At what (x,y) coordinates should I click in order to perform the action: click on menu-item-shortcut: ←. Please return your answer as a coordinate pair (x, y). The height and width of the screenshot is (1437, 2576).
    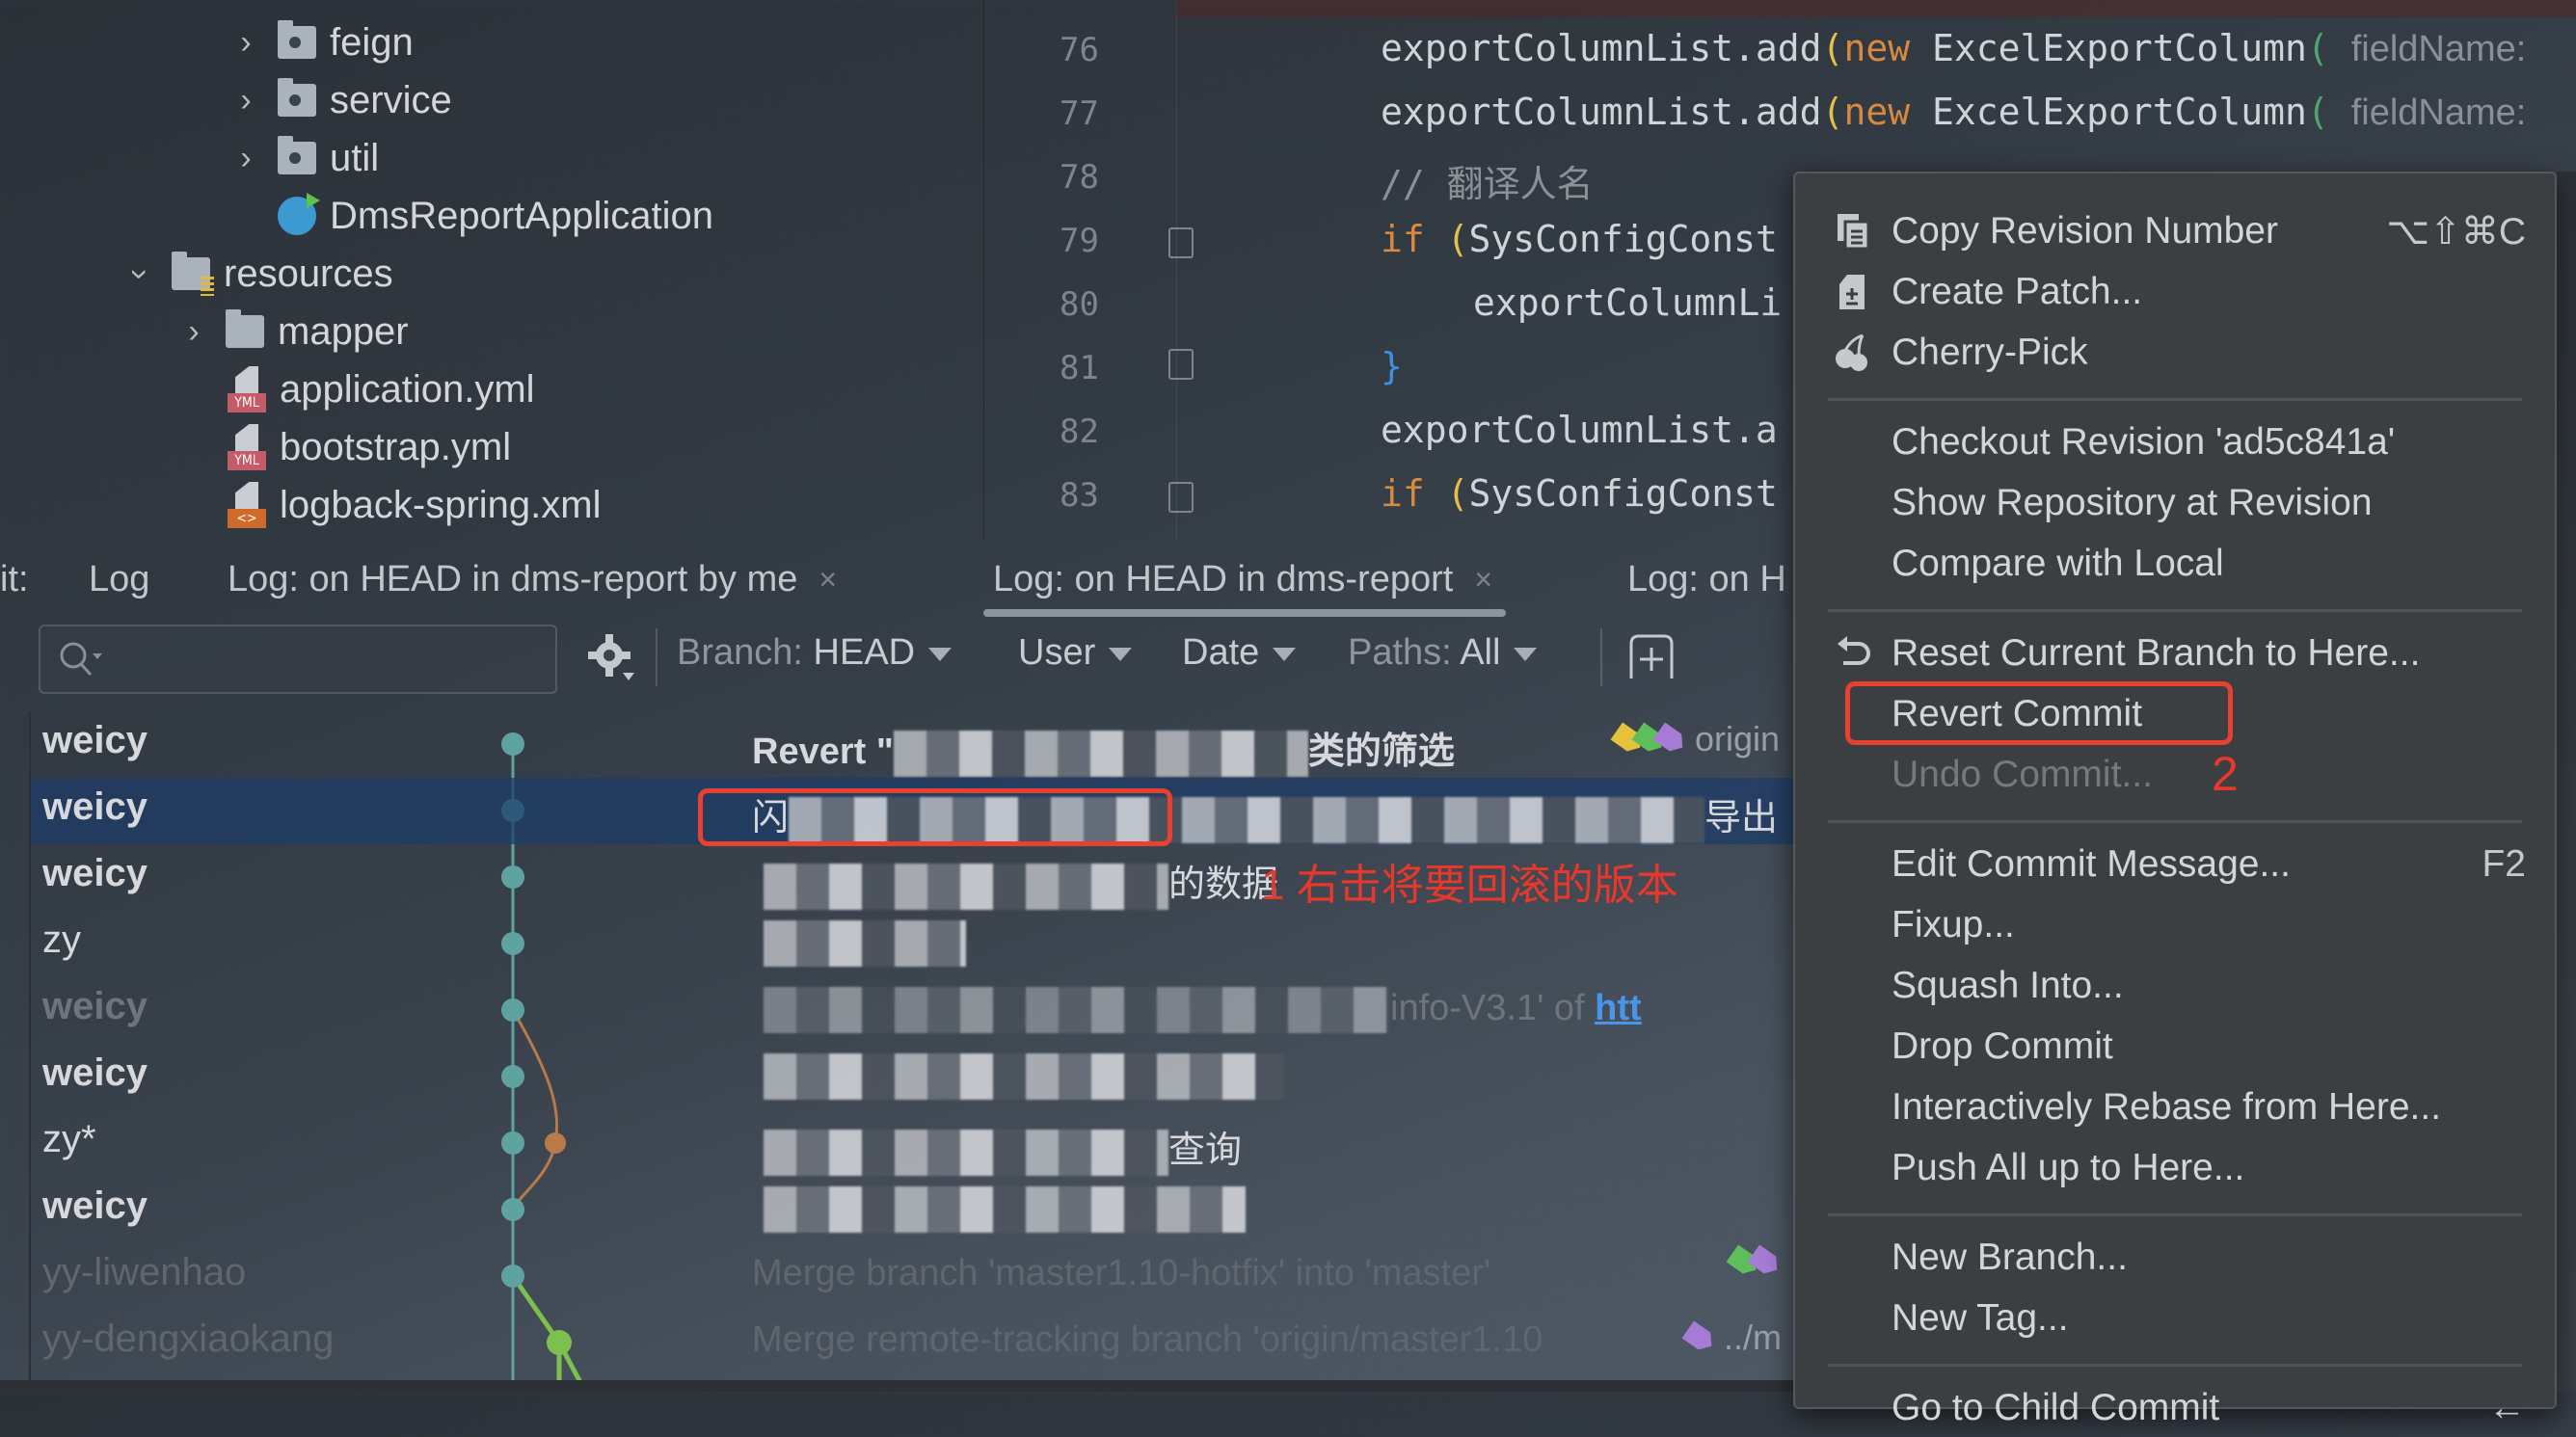
    Looking at the image, I should click on (2507, 1407).